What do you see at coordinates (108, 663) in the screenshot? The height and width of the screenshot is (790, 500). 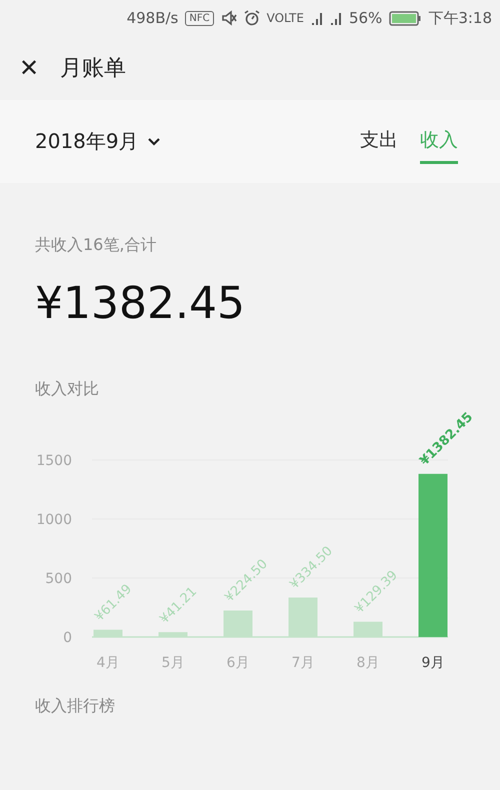 I see `axis-category-label: 4月` at bounding box center [108, 663].